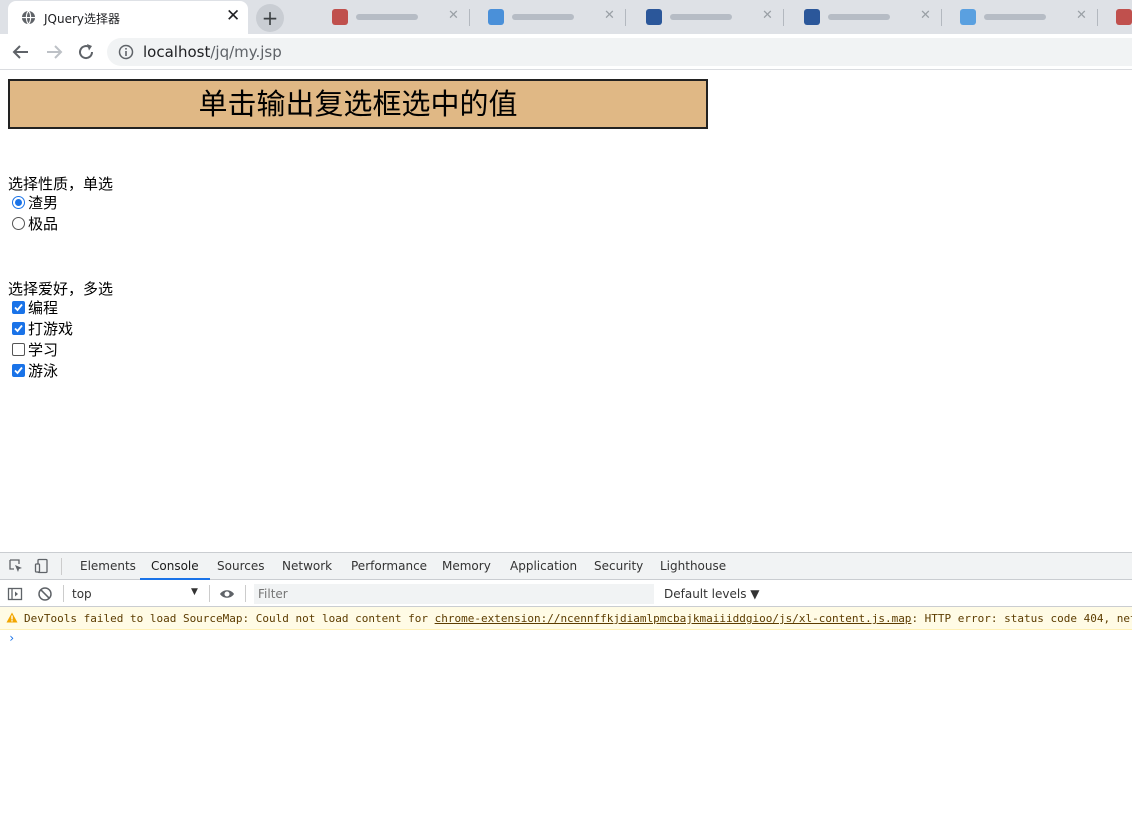 This screenshot has height=814, width=1132. Describe the element at coordinates (543, 566) in the screenshot. I see `devtools-tab-application: Application` at that location.